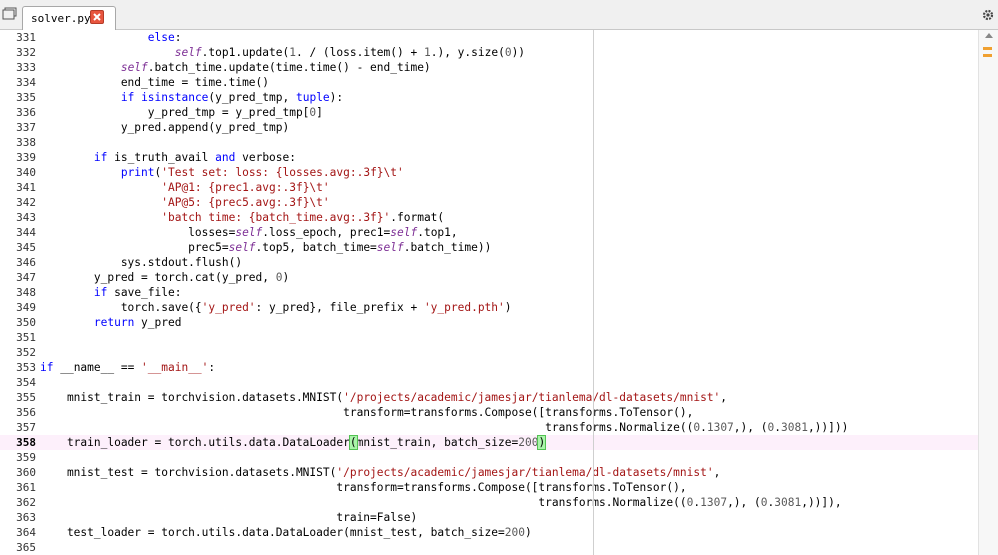 The width and height of the screenshot is (998, 555). I want to click on line-number: 333, so click(26, 67).